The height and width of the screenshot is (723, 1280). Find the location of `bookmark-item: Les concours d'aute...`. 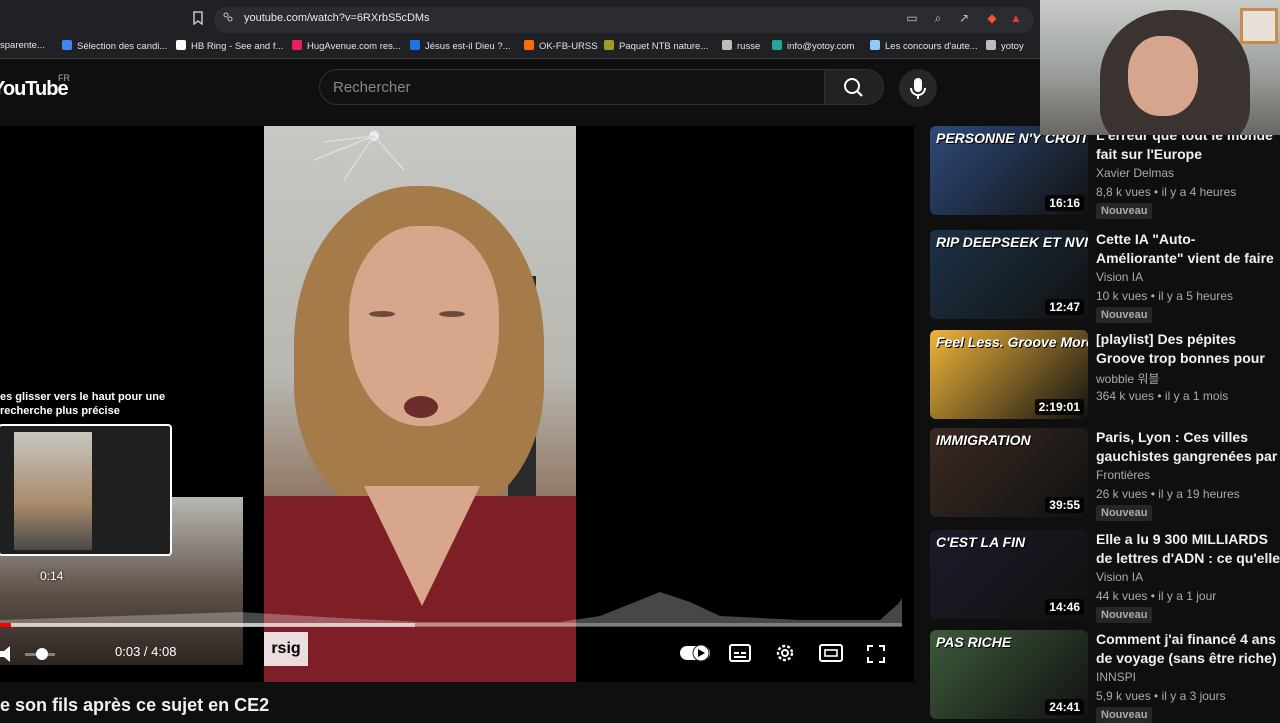

bookmark-item: Les concours d'aute... is located at coordinates (924, 46).